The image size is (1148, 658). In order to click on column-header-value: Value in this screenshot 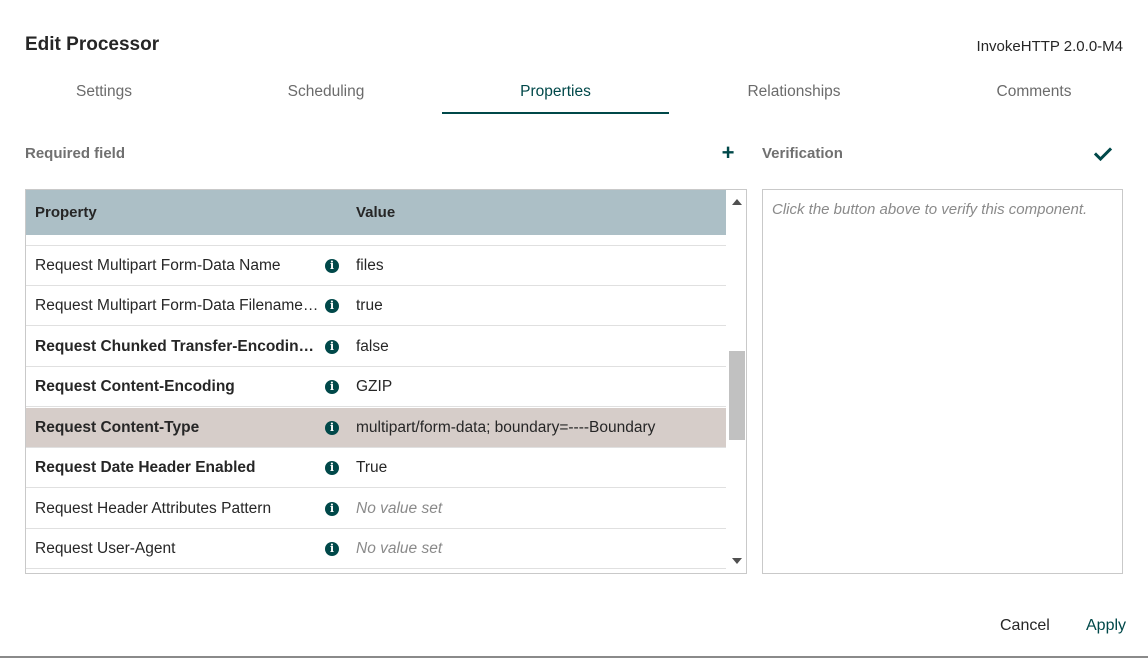, I will do `click(375, 212)`.